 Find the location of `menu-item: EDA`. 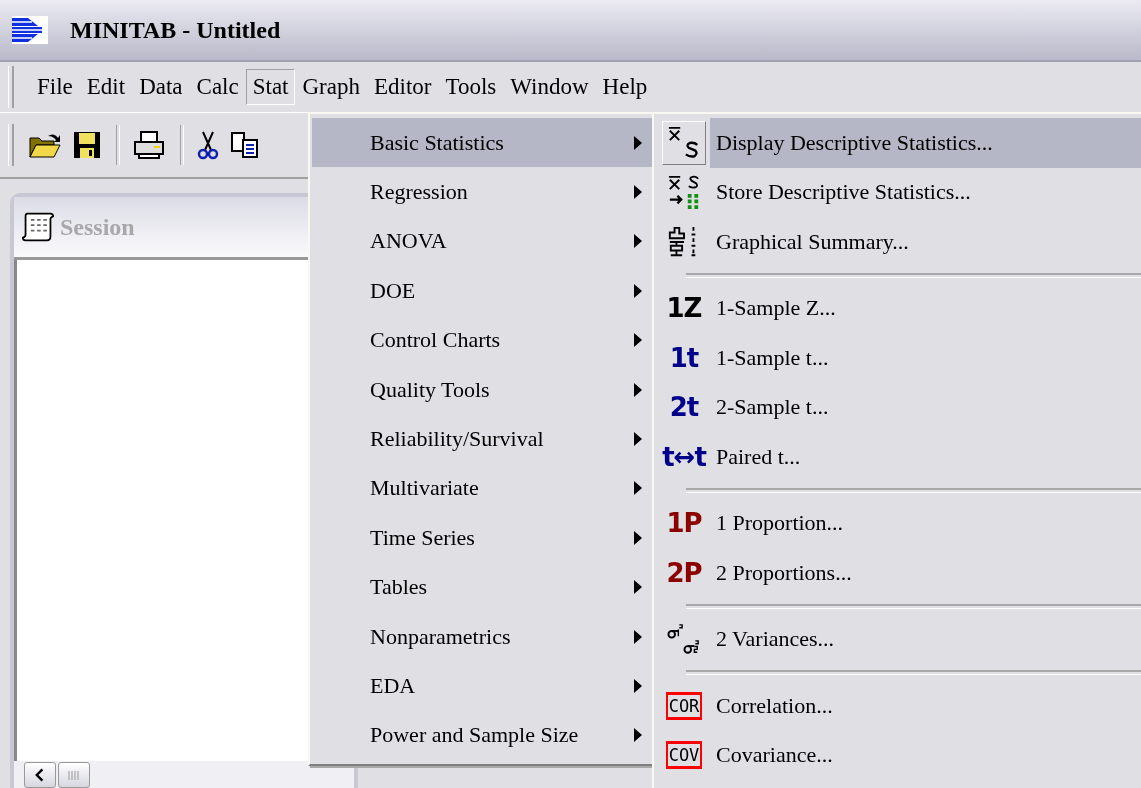

menu-item: EDA is located at coordinates (482, 686).